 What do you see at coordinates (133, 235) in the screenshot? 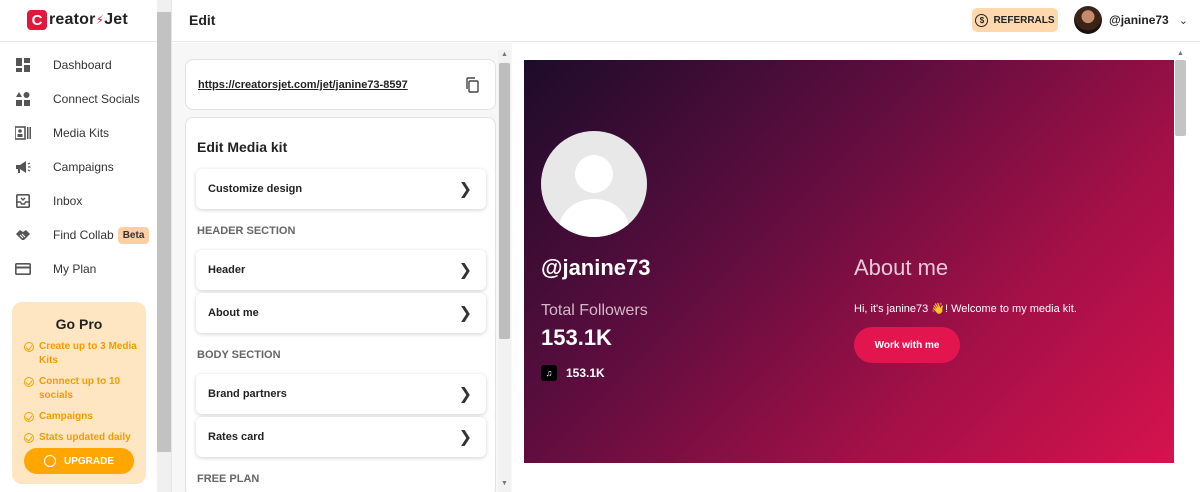
I see `beta-badge: Beta` at bounding box center [133, 235].